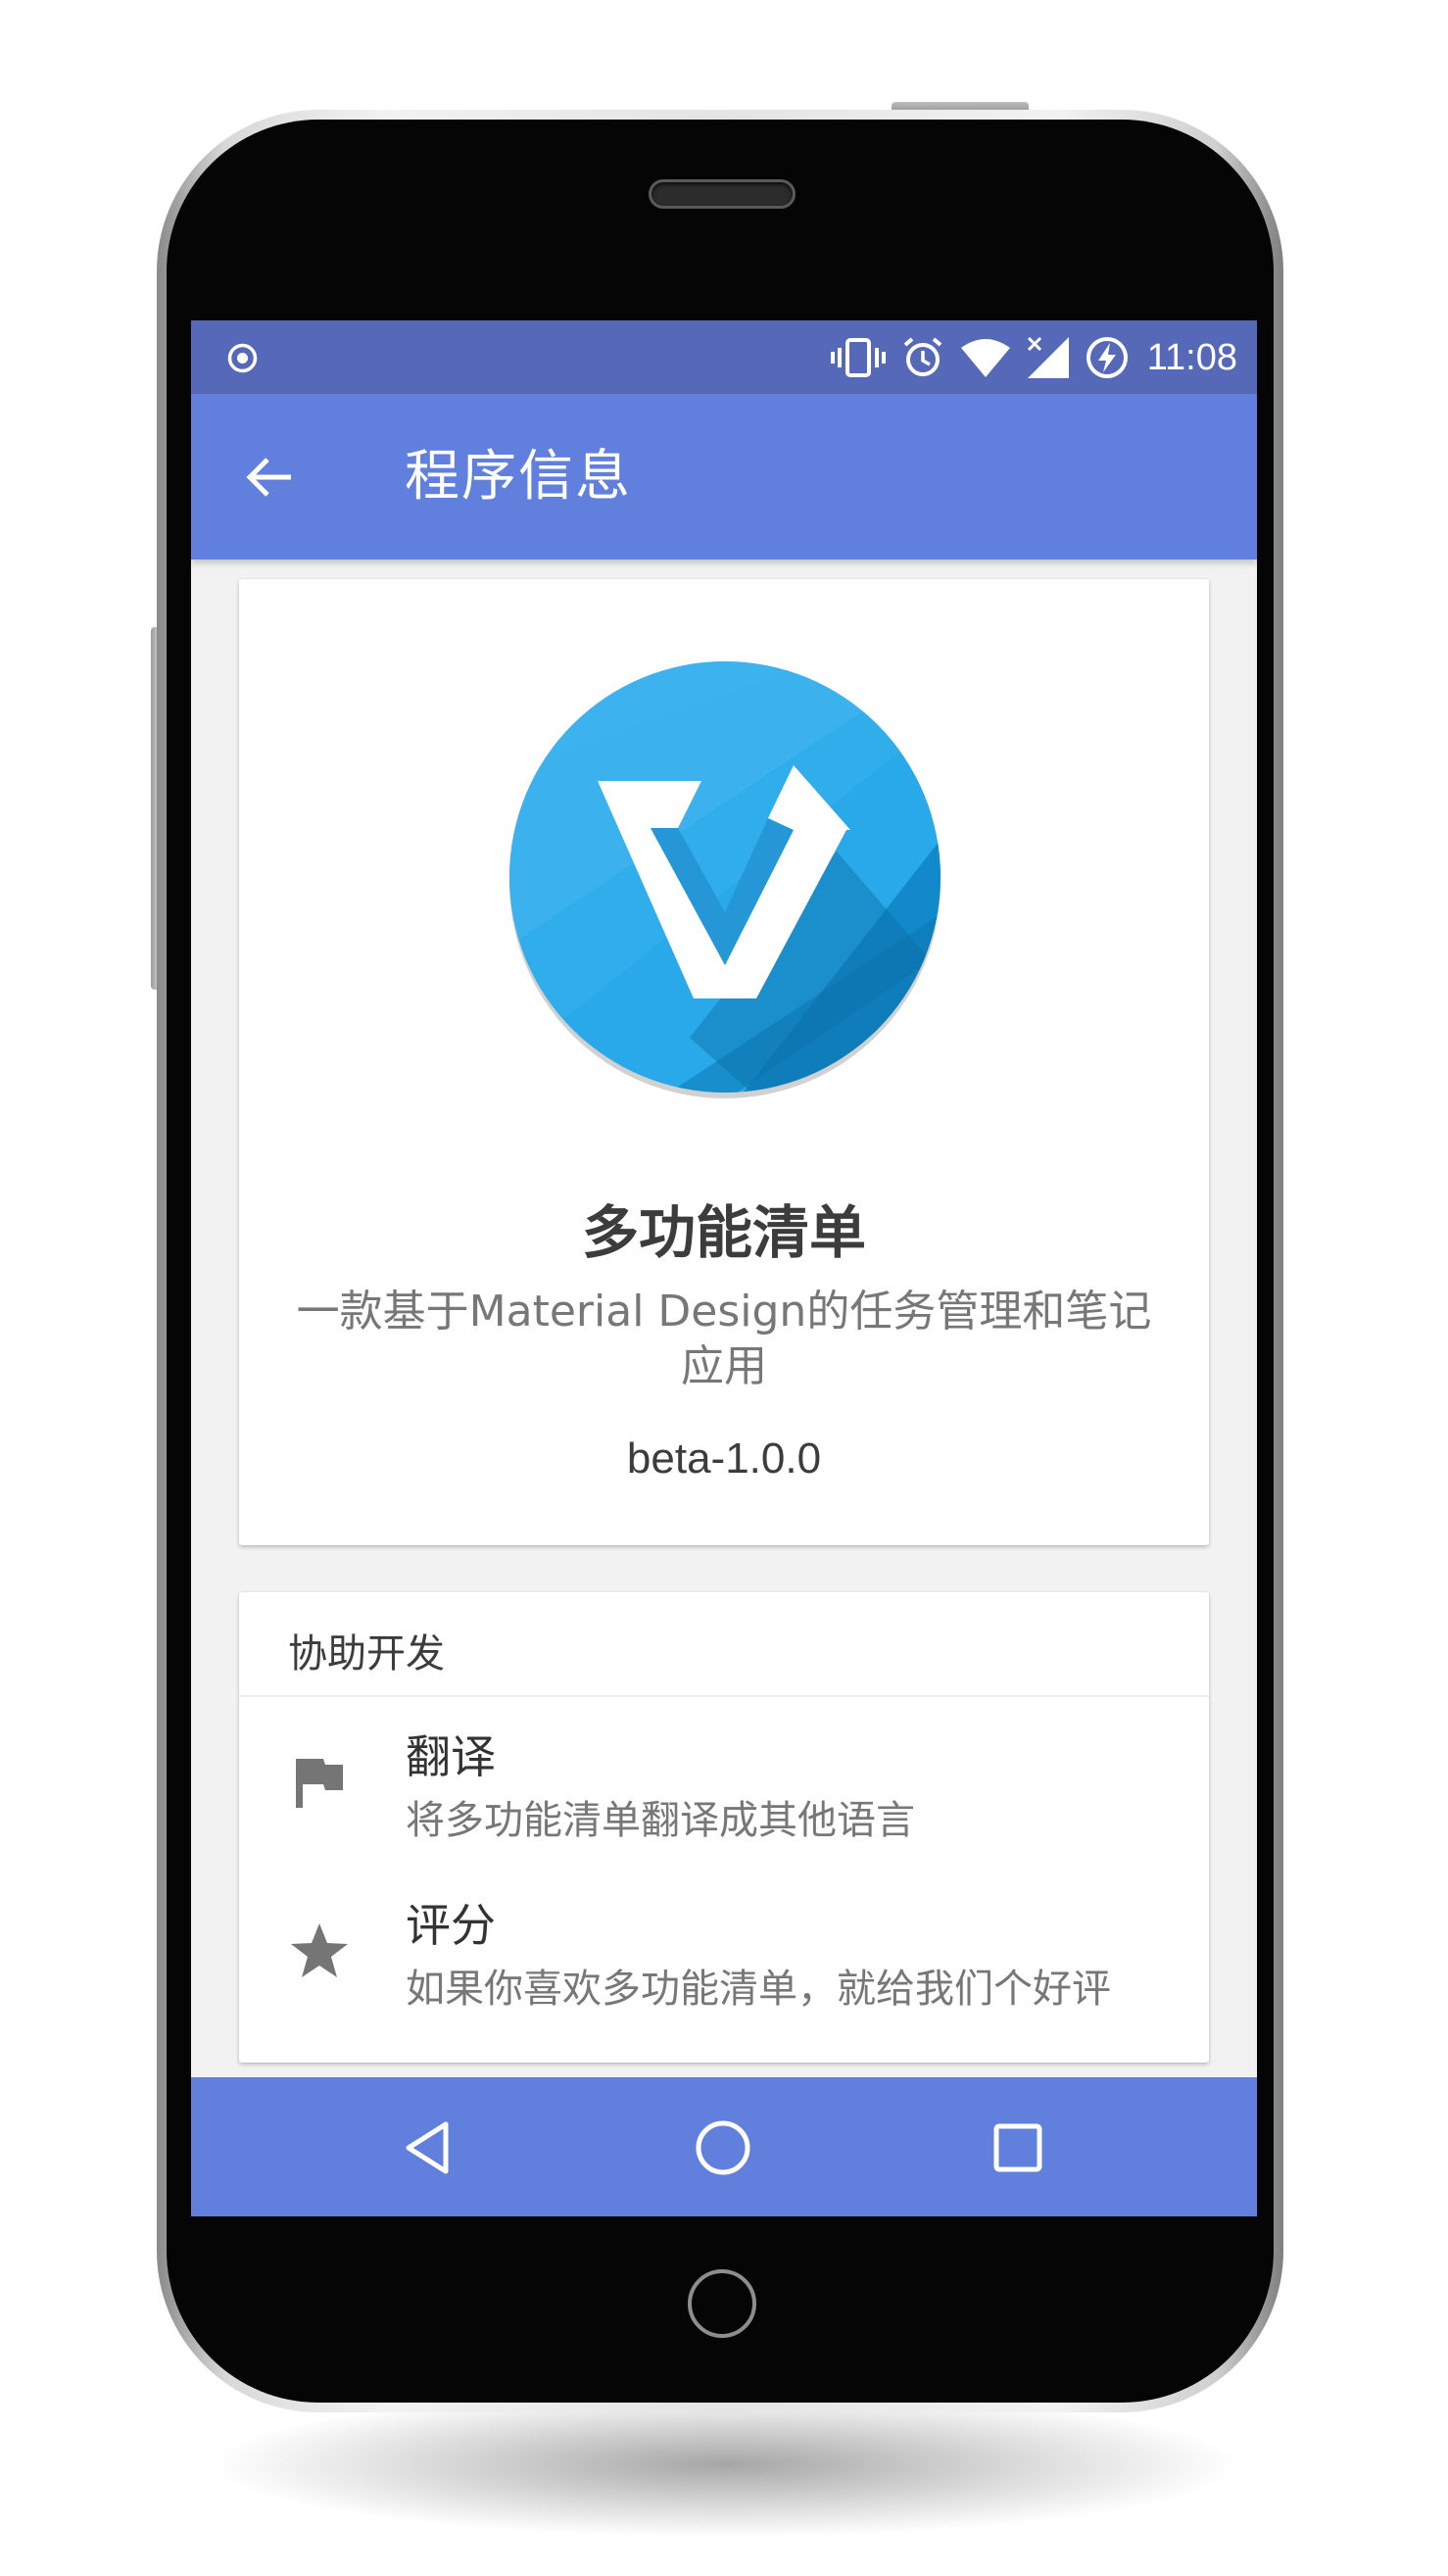 The image size is (1448, 2576). I want to click on app-logo-icon, so click(725, 877).